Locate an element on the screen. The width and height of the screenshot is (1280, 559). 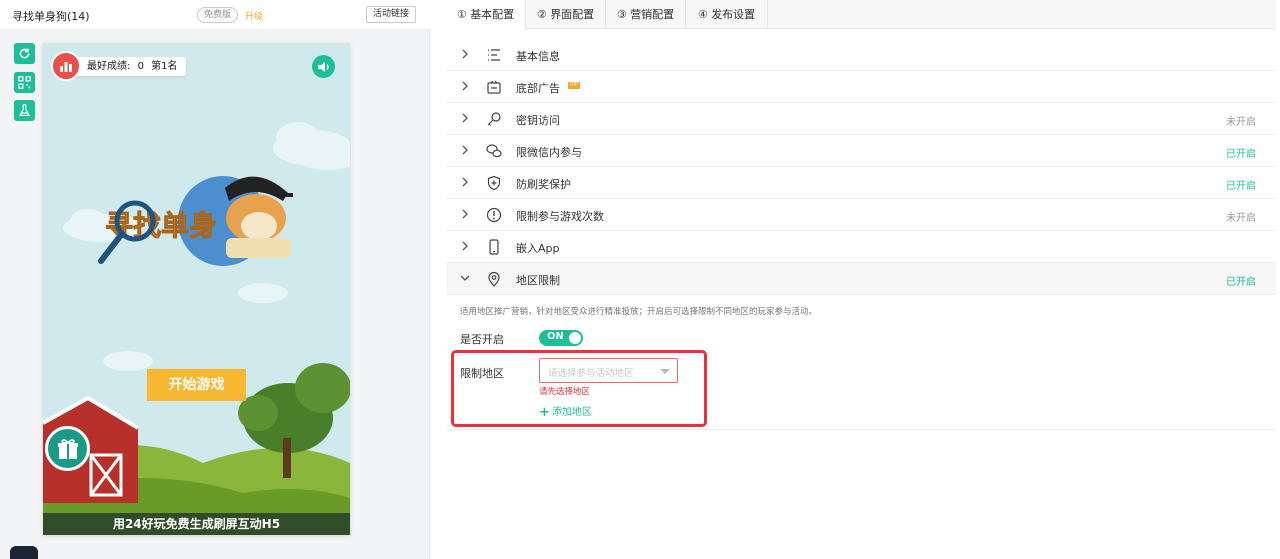
tab-label: 基本配置 is located at coordinates (492, 14).